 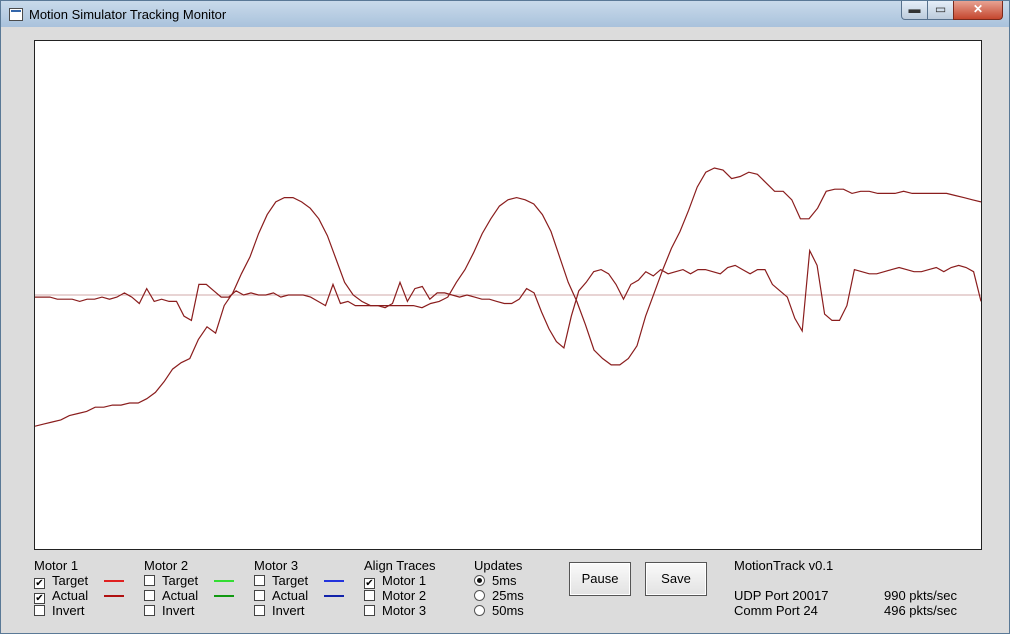 What do you see at coordinates (508, 595) in the screenshot?
I see `updates-25ms-label: 25ms` at bounding box center [508, 595].